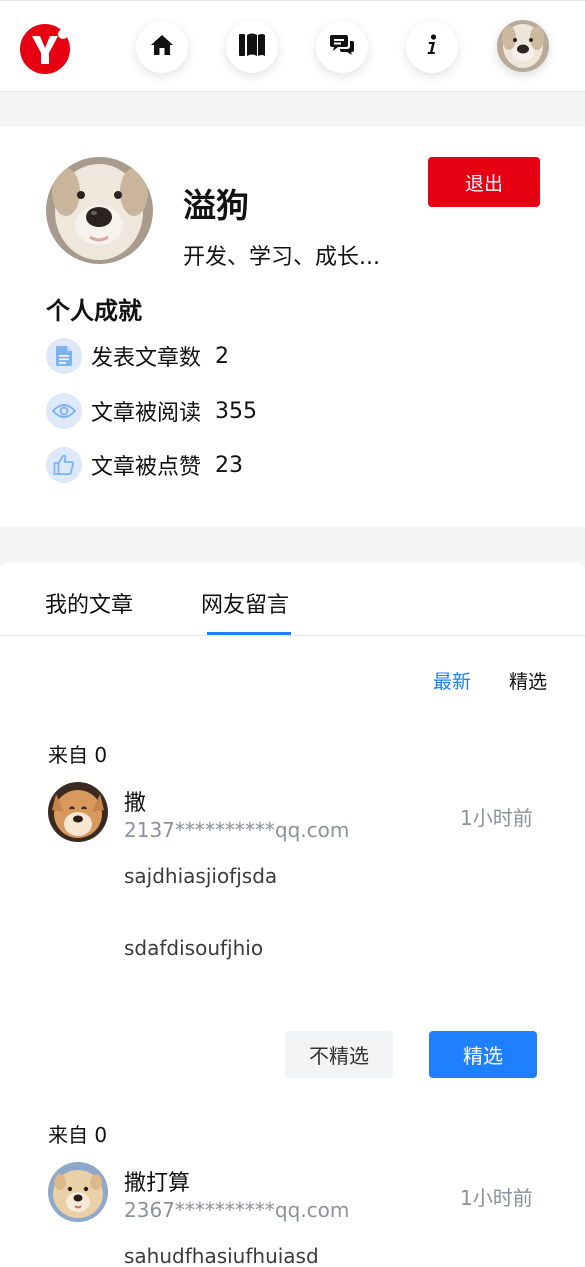 This screenshot has width=585, height=1267. Describe the element at coordinates (157, 1183) in the screenshot. I see `commenter-name: 撒打算` at that location.